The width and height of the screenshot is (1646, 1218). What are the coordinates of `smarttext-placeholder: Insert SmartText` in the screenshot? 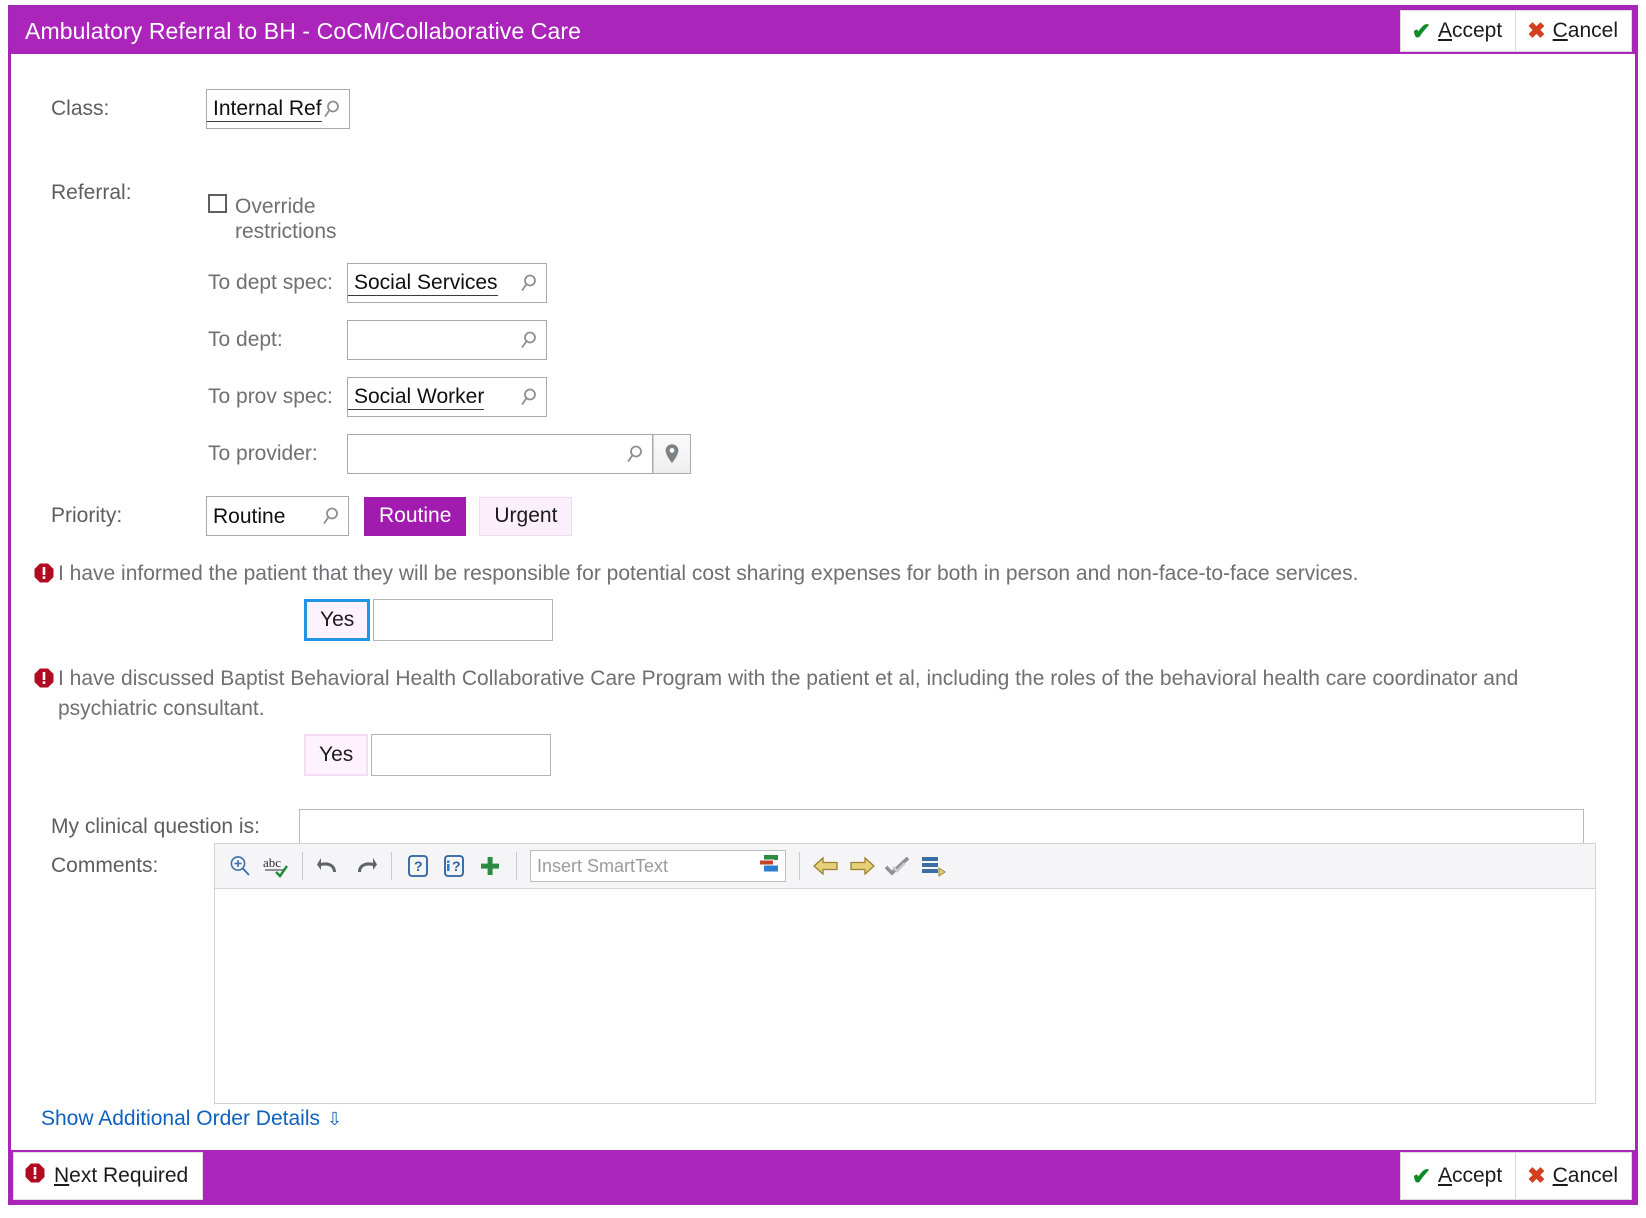 It's located at (603, 865).